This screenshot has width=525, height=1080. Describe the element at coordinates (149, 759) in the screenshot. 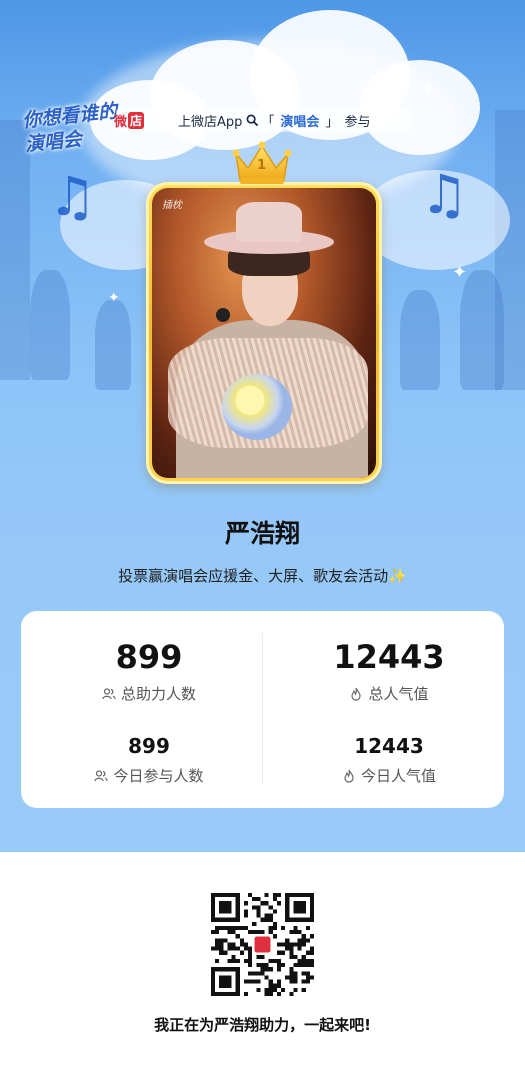

I see `stat-today-participants: 899 今日参与人数` at that location.